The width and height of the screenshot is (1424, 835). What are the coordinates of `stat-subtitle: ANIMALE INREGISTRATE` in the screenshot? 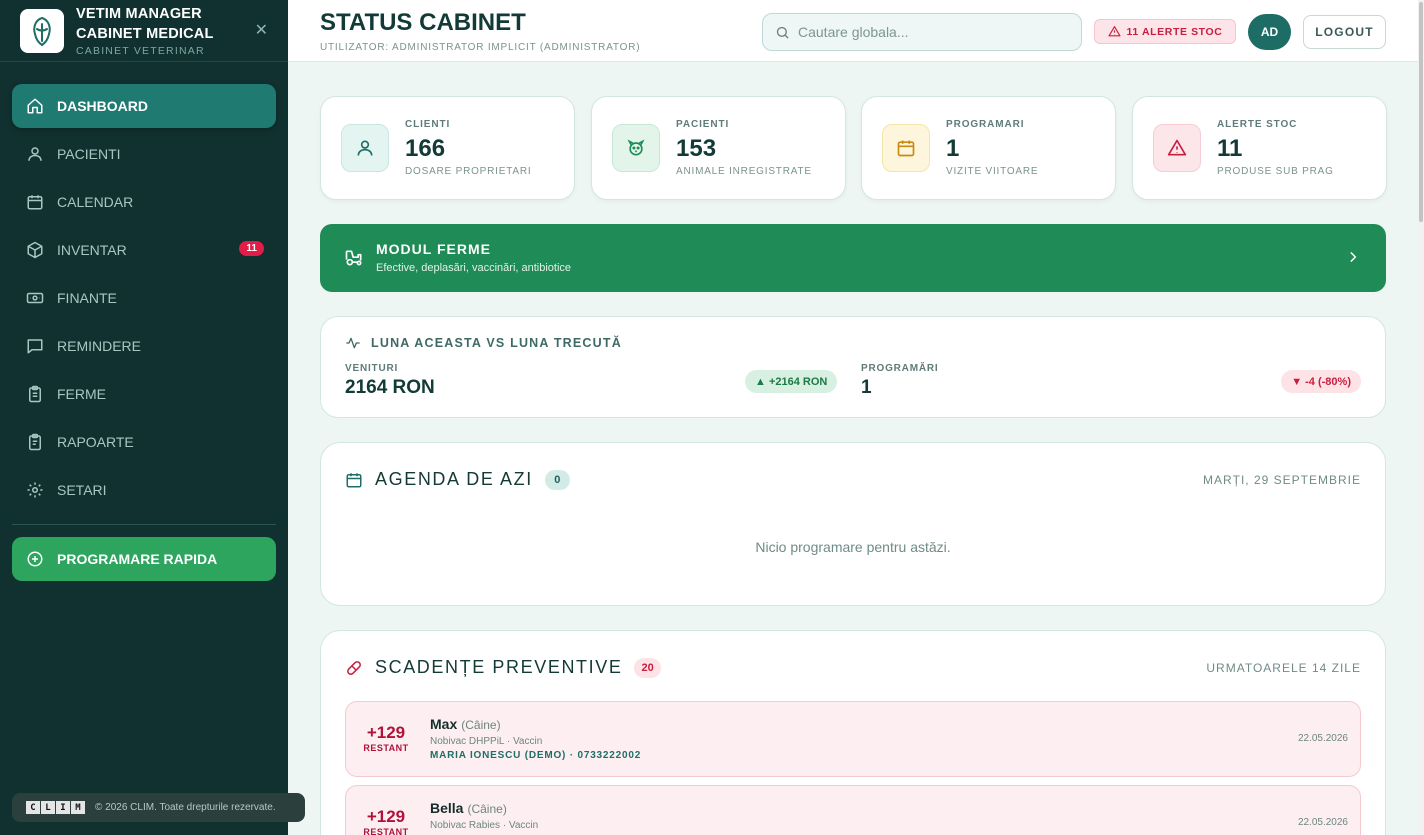 It's located at (744, 171).